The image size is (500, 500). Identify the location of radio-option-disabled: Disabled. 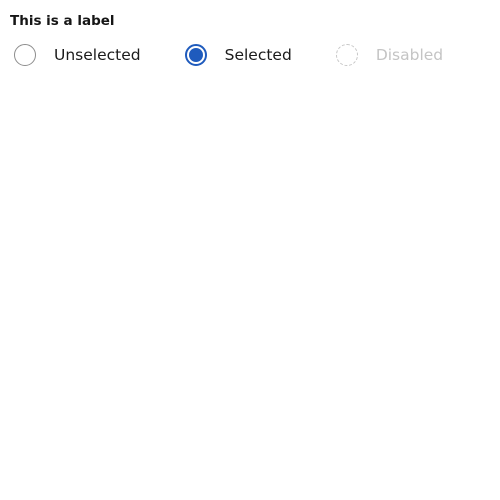
(389, 55).